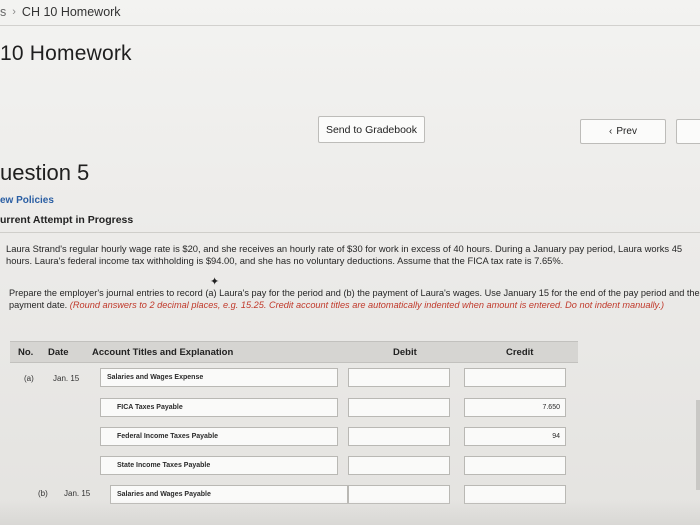 Image resolution: width=700 pixels, height=525 pixels. I want to click on account-title-input: State Income Taxes Payable, so click(219, 465).